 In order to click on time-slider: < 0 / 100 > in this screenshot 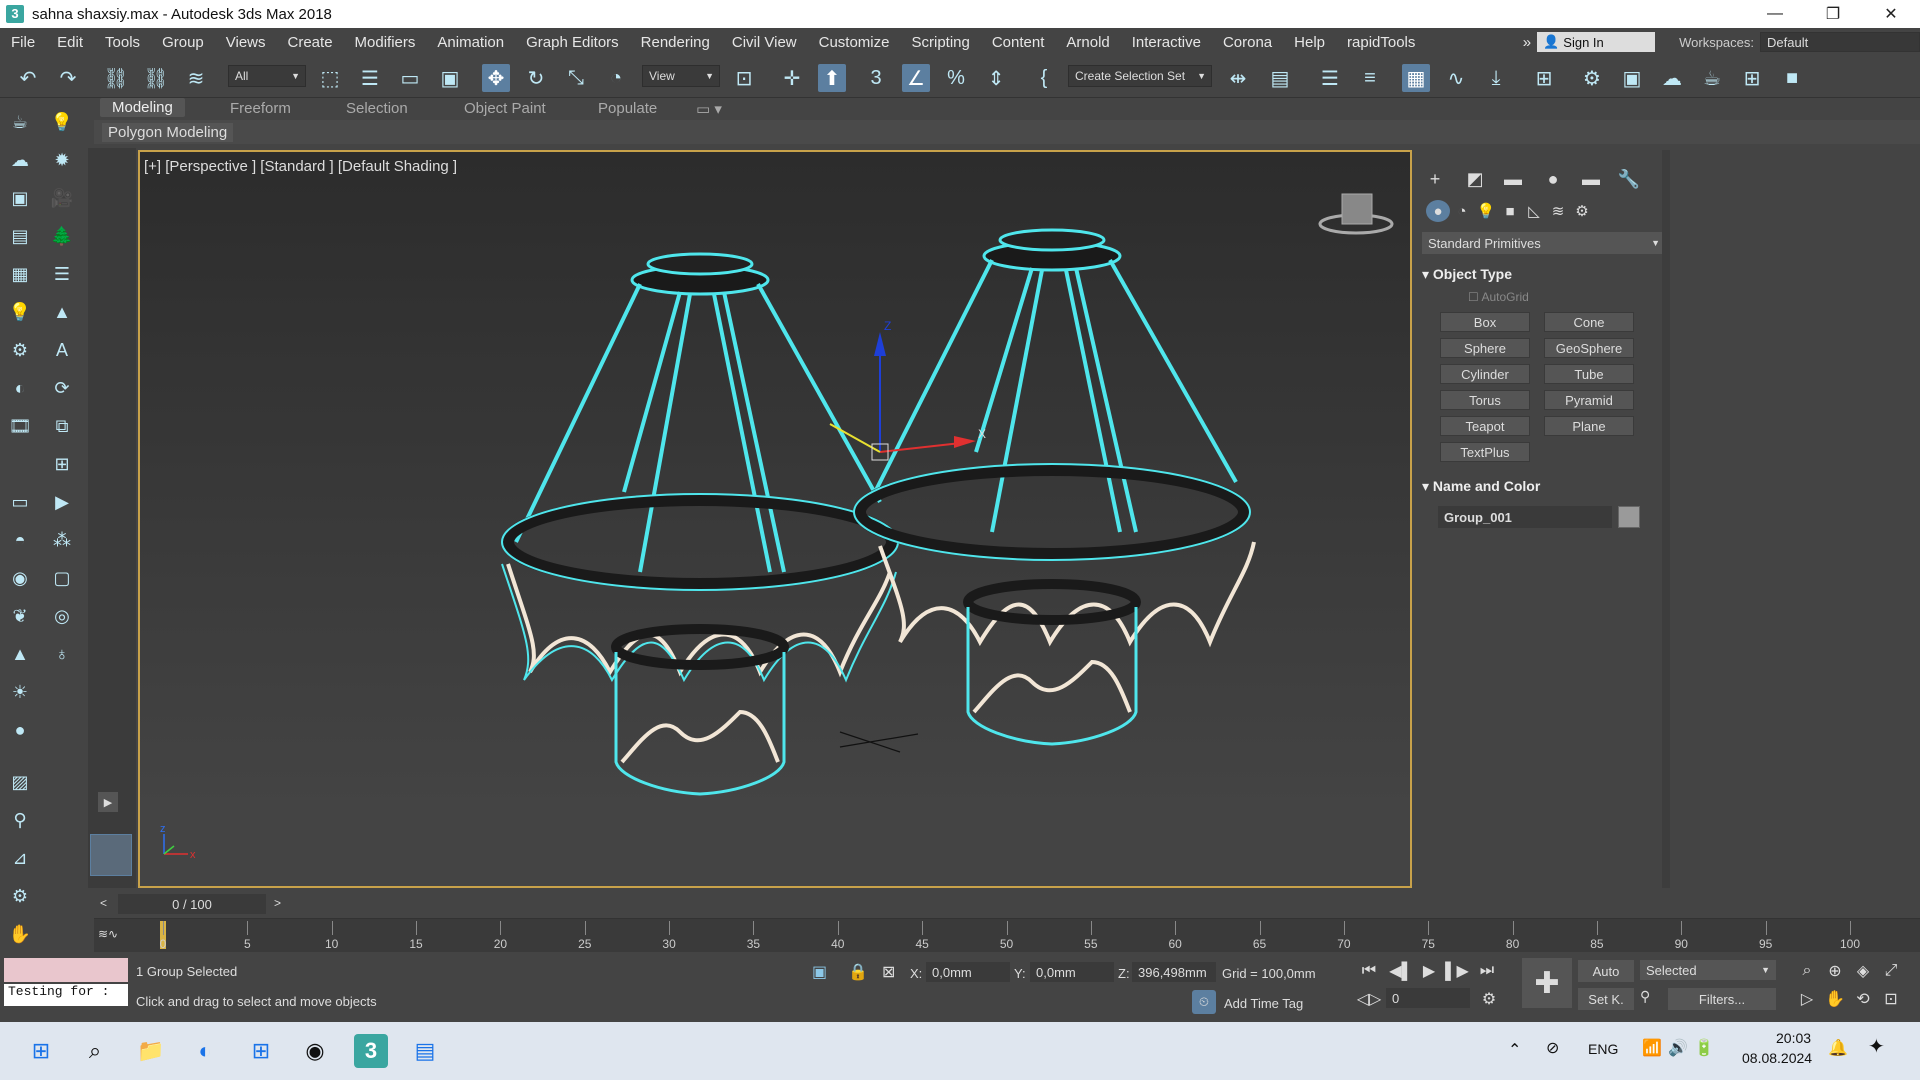, I will do `click(1007, 905)`.